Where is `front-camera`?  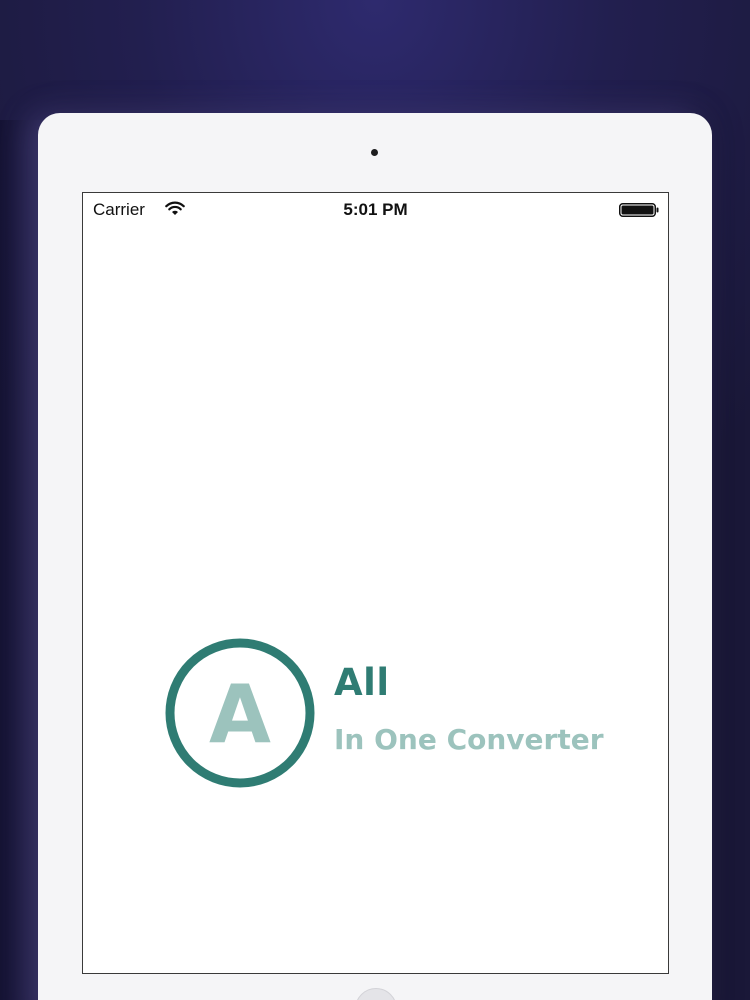 front-camera is located at coordinates (374, 152).